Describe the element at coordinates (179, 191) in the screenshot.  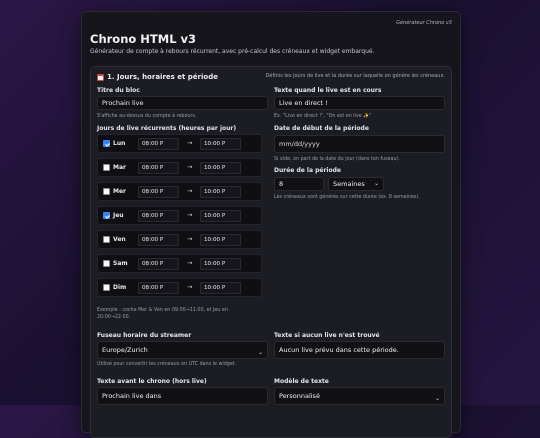
I see `day-row-mer: Mer 08:00 P → 10:00 P` at that location.